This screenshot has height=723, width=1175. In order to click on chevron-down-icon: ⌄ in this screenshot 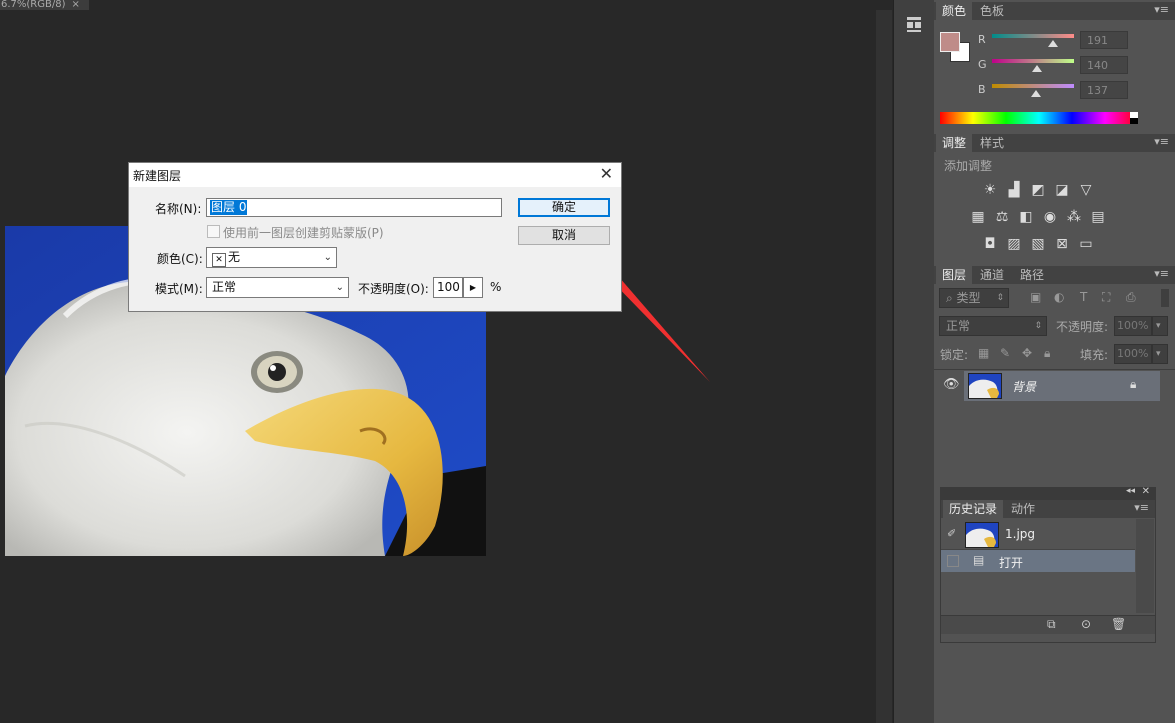, I will do `click(327, 257)`.